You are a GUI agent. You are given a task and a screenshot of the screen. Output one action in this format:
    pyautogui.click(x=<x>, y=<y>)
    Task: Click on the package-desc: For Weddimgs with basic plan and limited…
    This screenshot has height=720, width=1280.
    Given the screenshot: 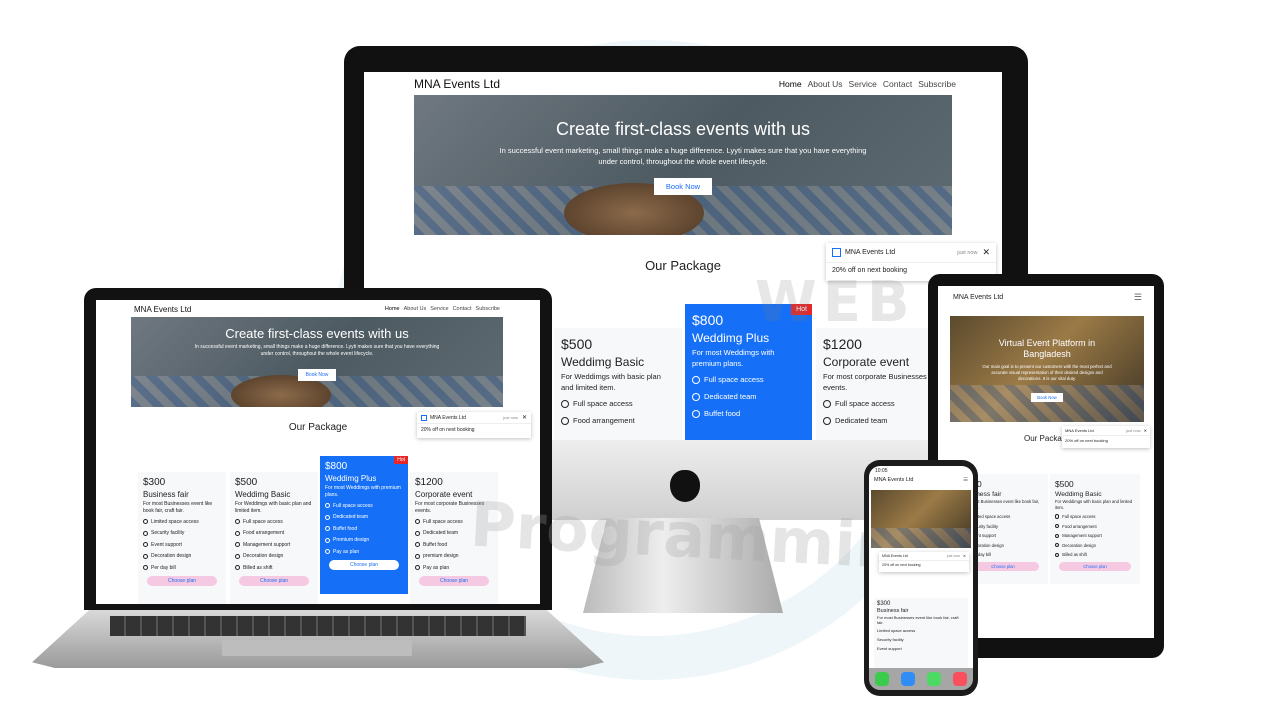 What is the action you would take?
    pyautogui.click(x=1094, y=505)
    